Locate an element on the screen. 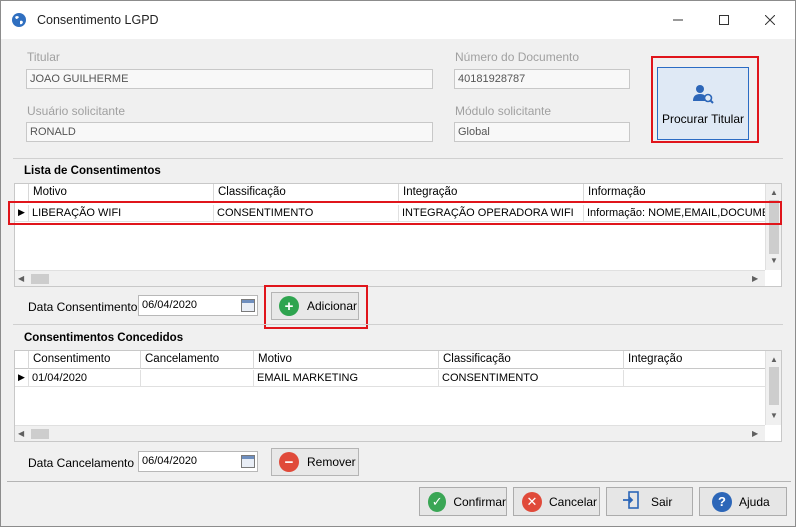 This screenshot has width=796, height=527. cancel-date-value: 06/04/2020 is located at coordinates (170, 461).